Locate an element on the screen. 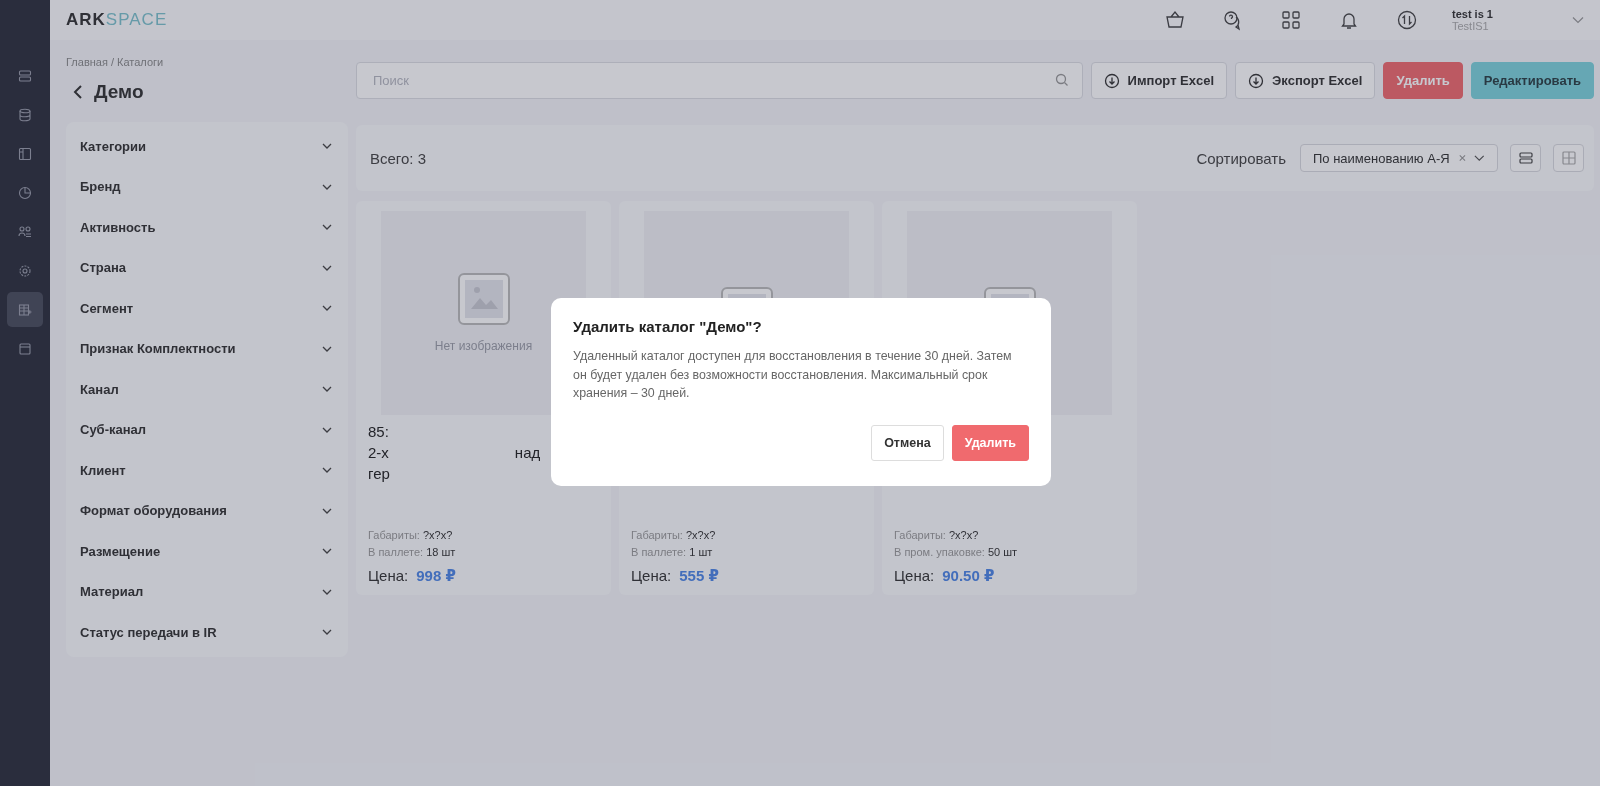 Image resolution: width=1600 pixels, height=786 pixels. logo: ARKSPACE is located at coordinates (117, 20).